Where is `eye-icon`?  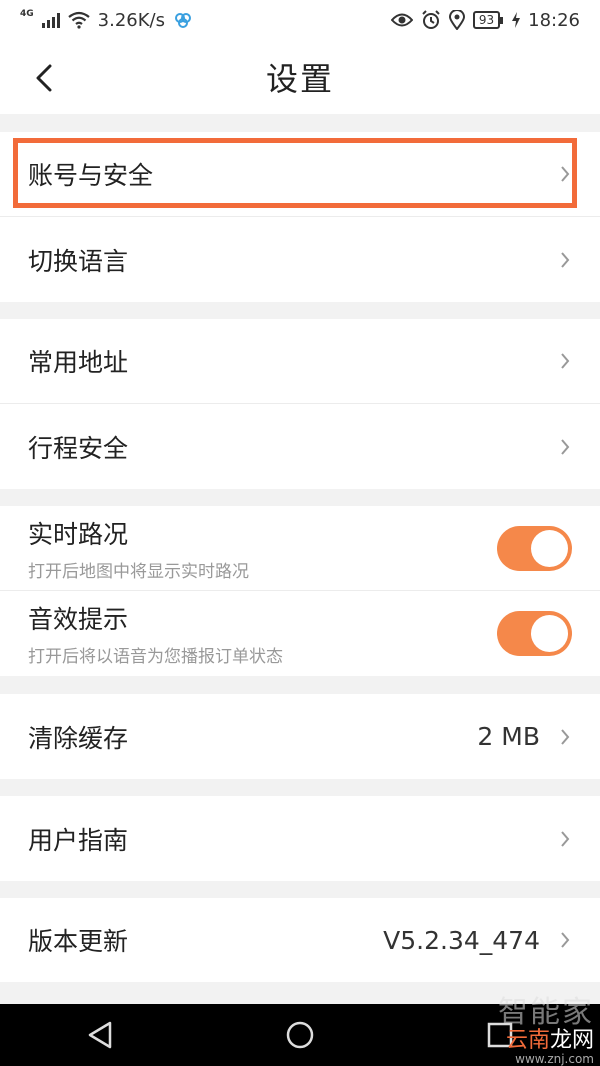 eye-icon is located at coordinates (401, 20).